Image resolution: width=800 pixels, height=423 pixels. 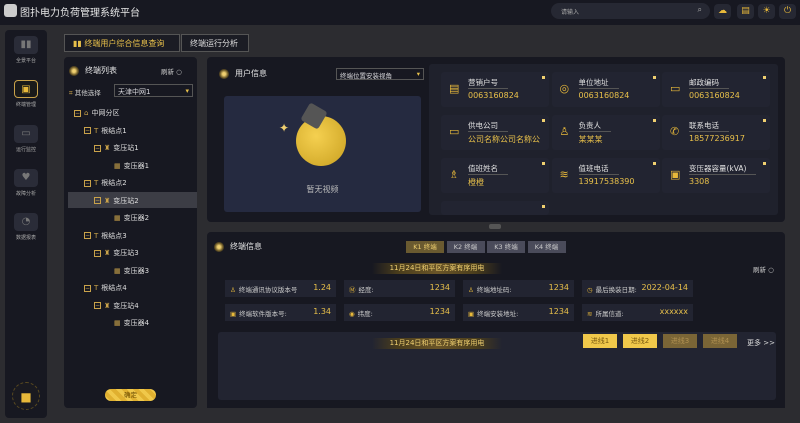 I want to click on tree-node: − T 根结点1, so click(x=132, y=130).